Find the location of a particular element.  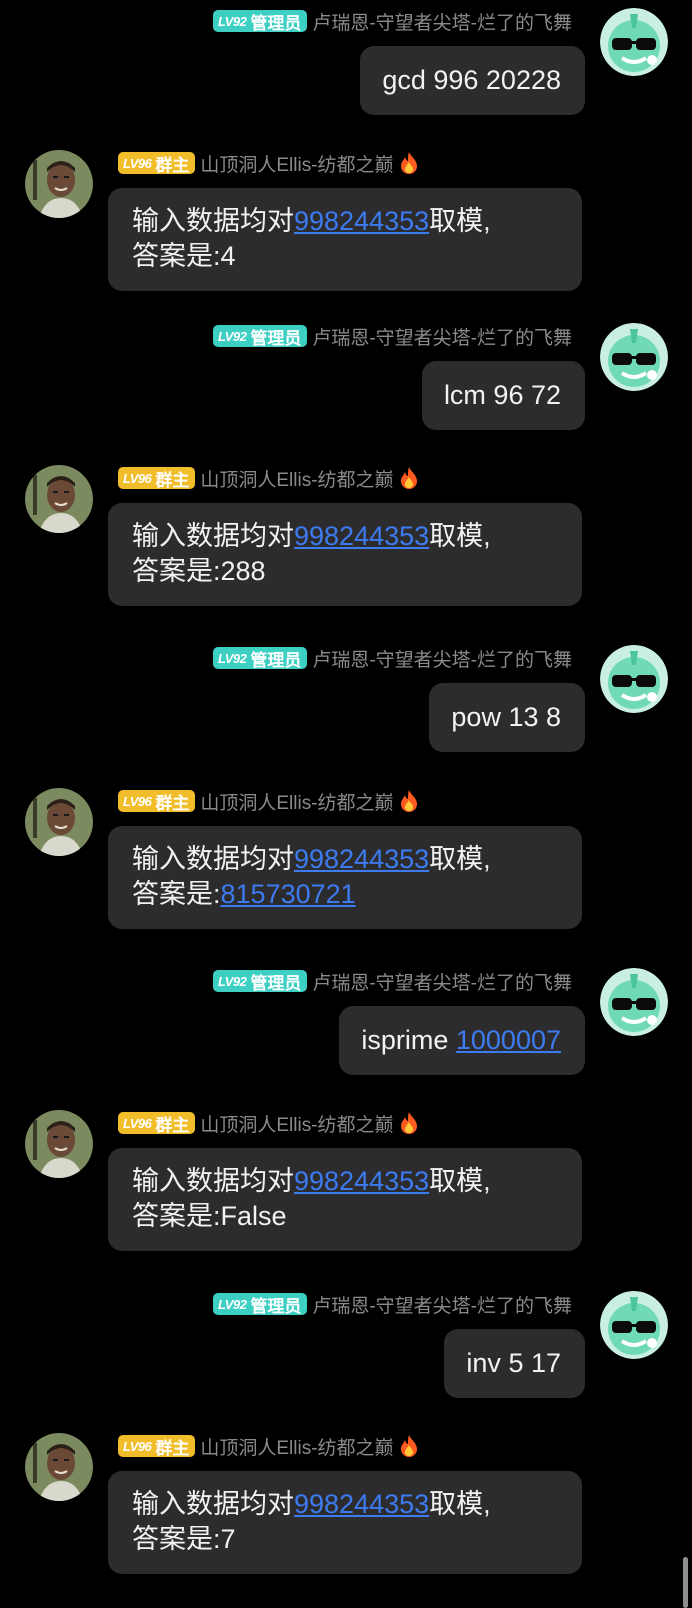

message-bubble: 输入数据均对998244353取模, 答案是:4 is located at coordinates (345, 239).